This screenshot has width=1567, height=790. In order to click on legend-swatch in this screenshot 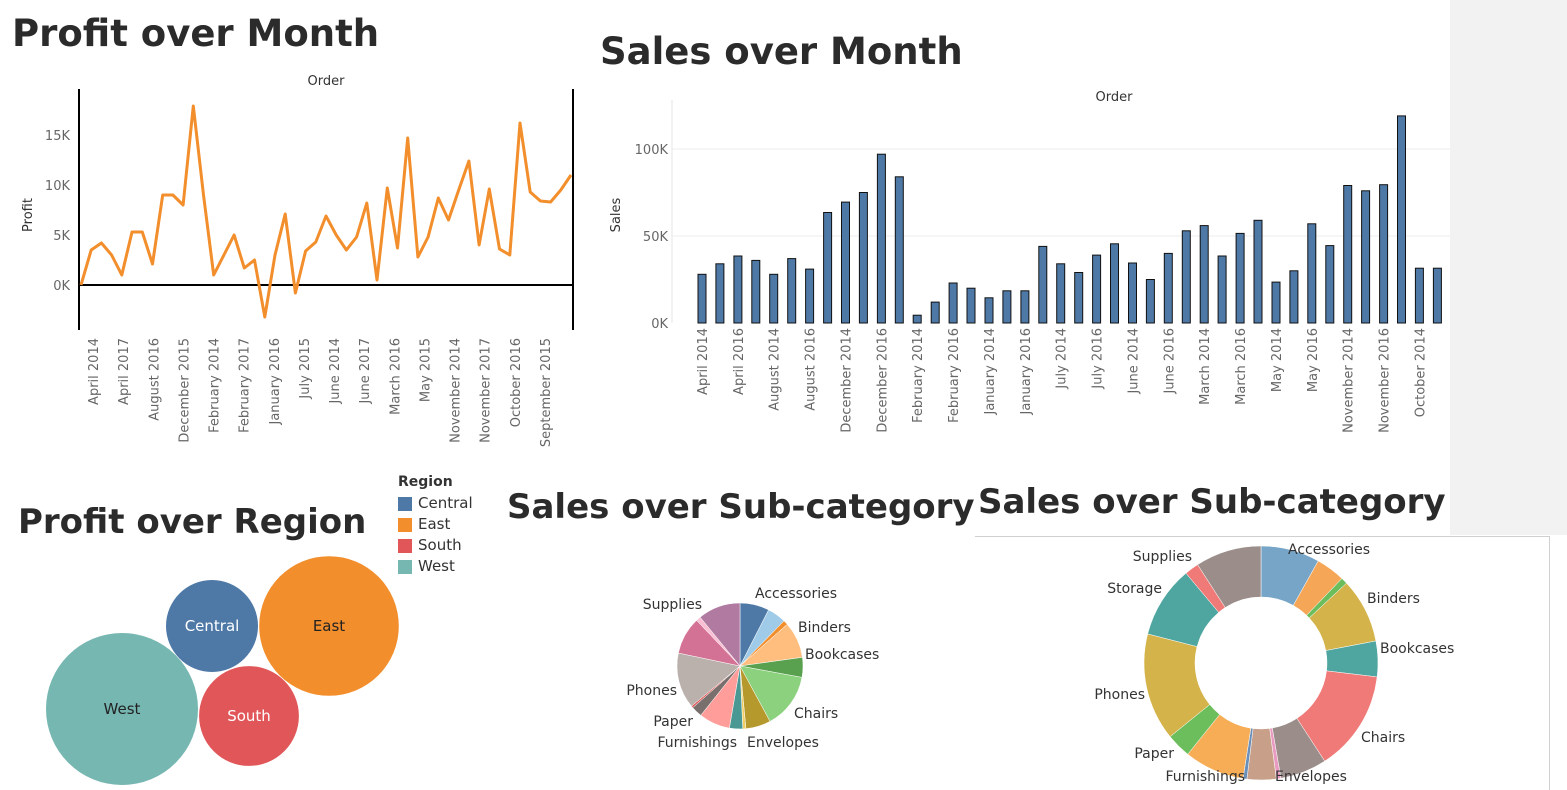, I will do `click(405, 524)`.